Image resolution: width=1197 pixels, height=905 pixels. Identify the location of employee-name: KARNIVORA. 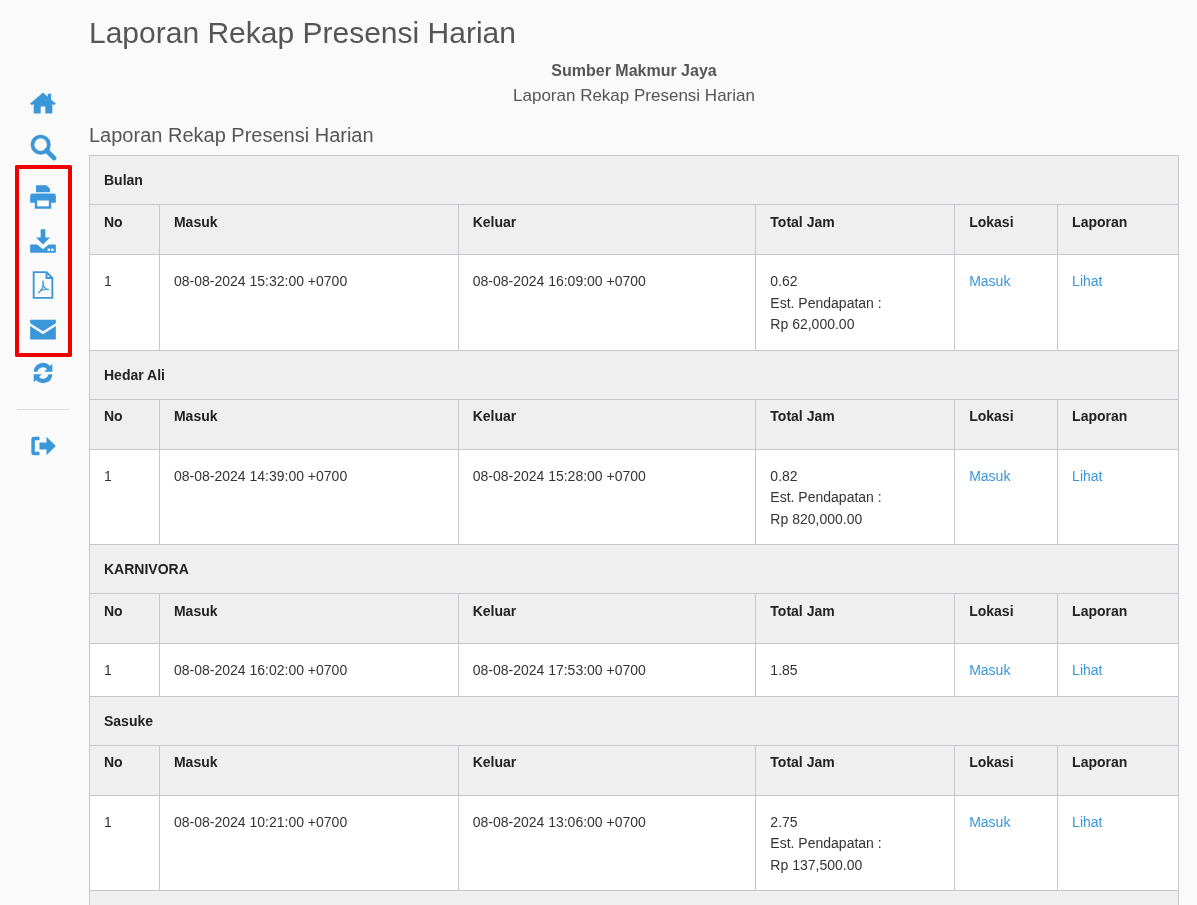
(146, 569).